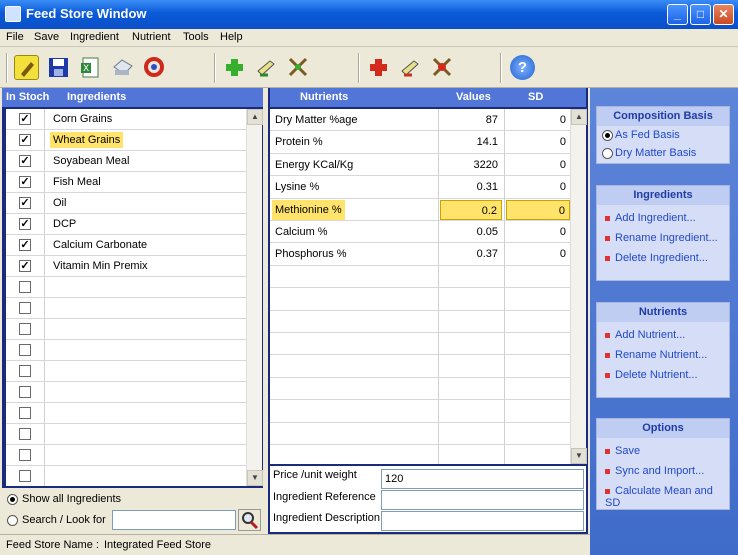 The width and height of the screenshot is (738, 555). What do you see at coordinates (700, 14) in the screenshot?
I see `maximize-button: □` at bounding box center [700, 14].